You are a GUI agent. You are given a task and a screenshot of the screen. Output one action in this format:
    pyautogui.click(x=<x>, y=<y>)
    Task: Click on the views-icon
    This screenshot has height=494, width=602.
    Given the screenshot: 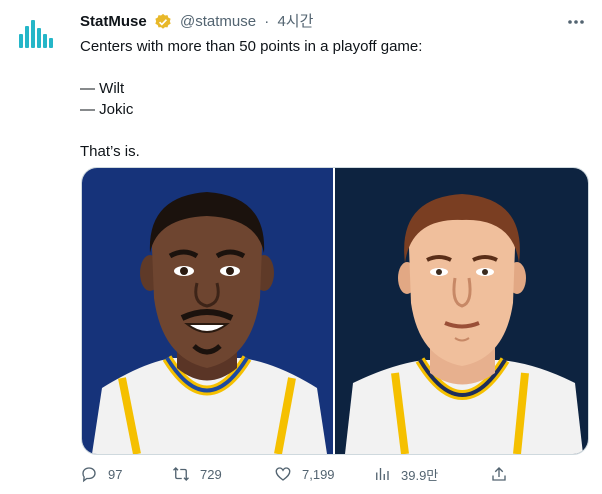 What is the action you would take?
    pyautogui.click(x=382, y=474)
    